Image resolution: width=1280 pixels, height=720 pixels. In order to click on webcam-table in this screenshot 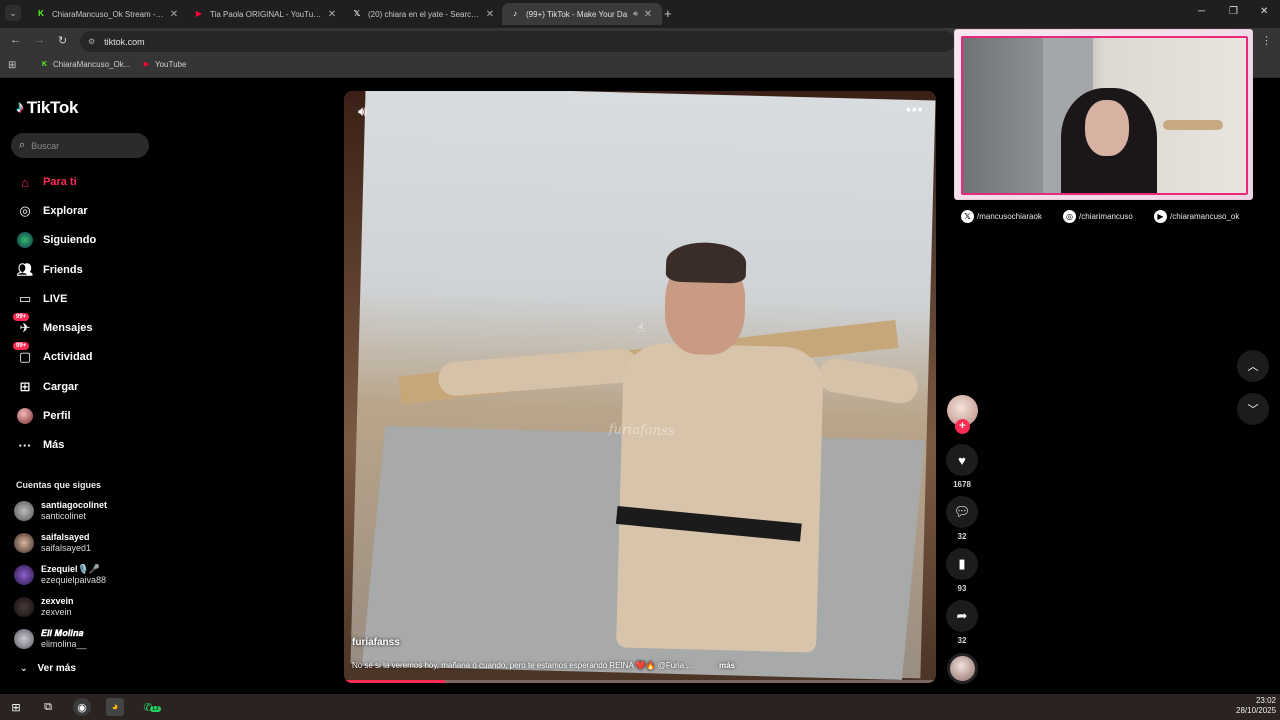, I will do `click(1193, 125)`.